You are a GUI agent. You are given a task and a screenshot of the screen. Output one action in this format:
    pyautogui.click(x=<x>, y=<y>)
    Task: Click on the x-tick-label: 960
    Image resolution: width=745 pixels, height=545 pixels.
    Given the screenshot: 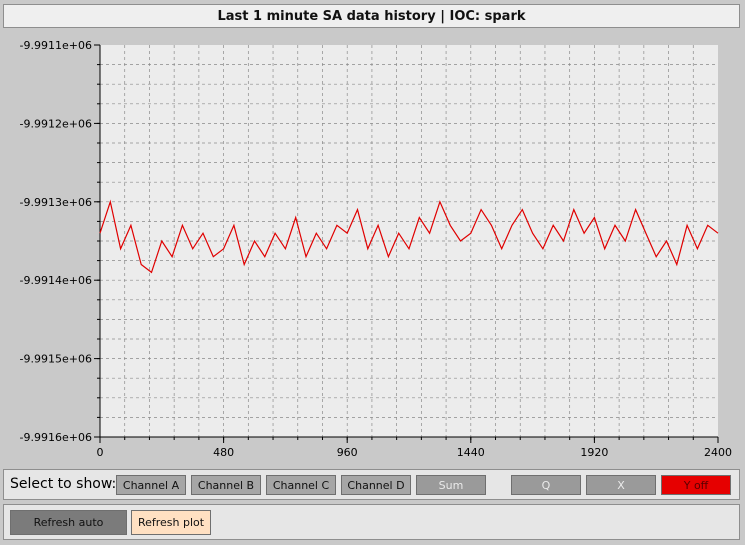 What is the action you would take?
    pyautogui.click(x=347, y=452)
    